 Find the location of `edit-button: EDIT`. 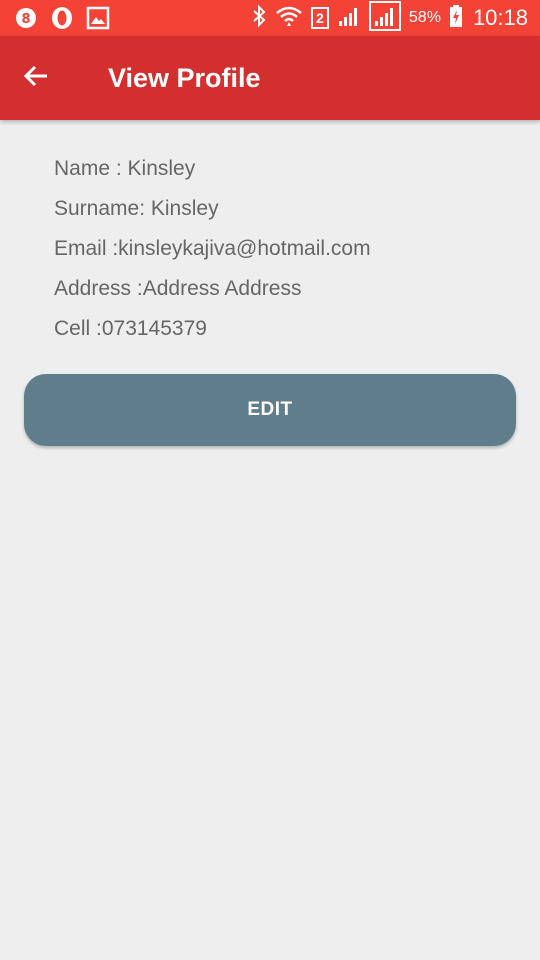

edit-button: EDIT is located at coordinates (270, 410).